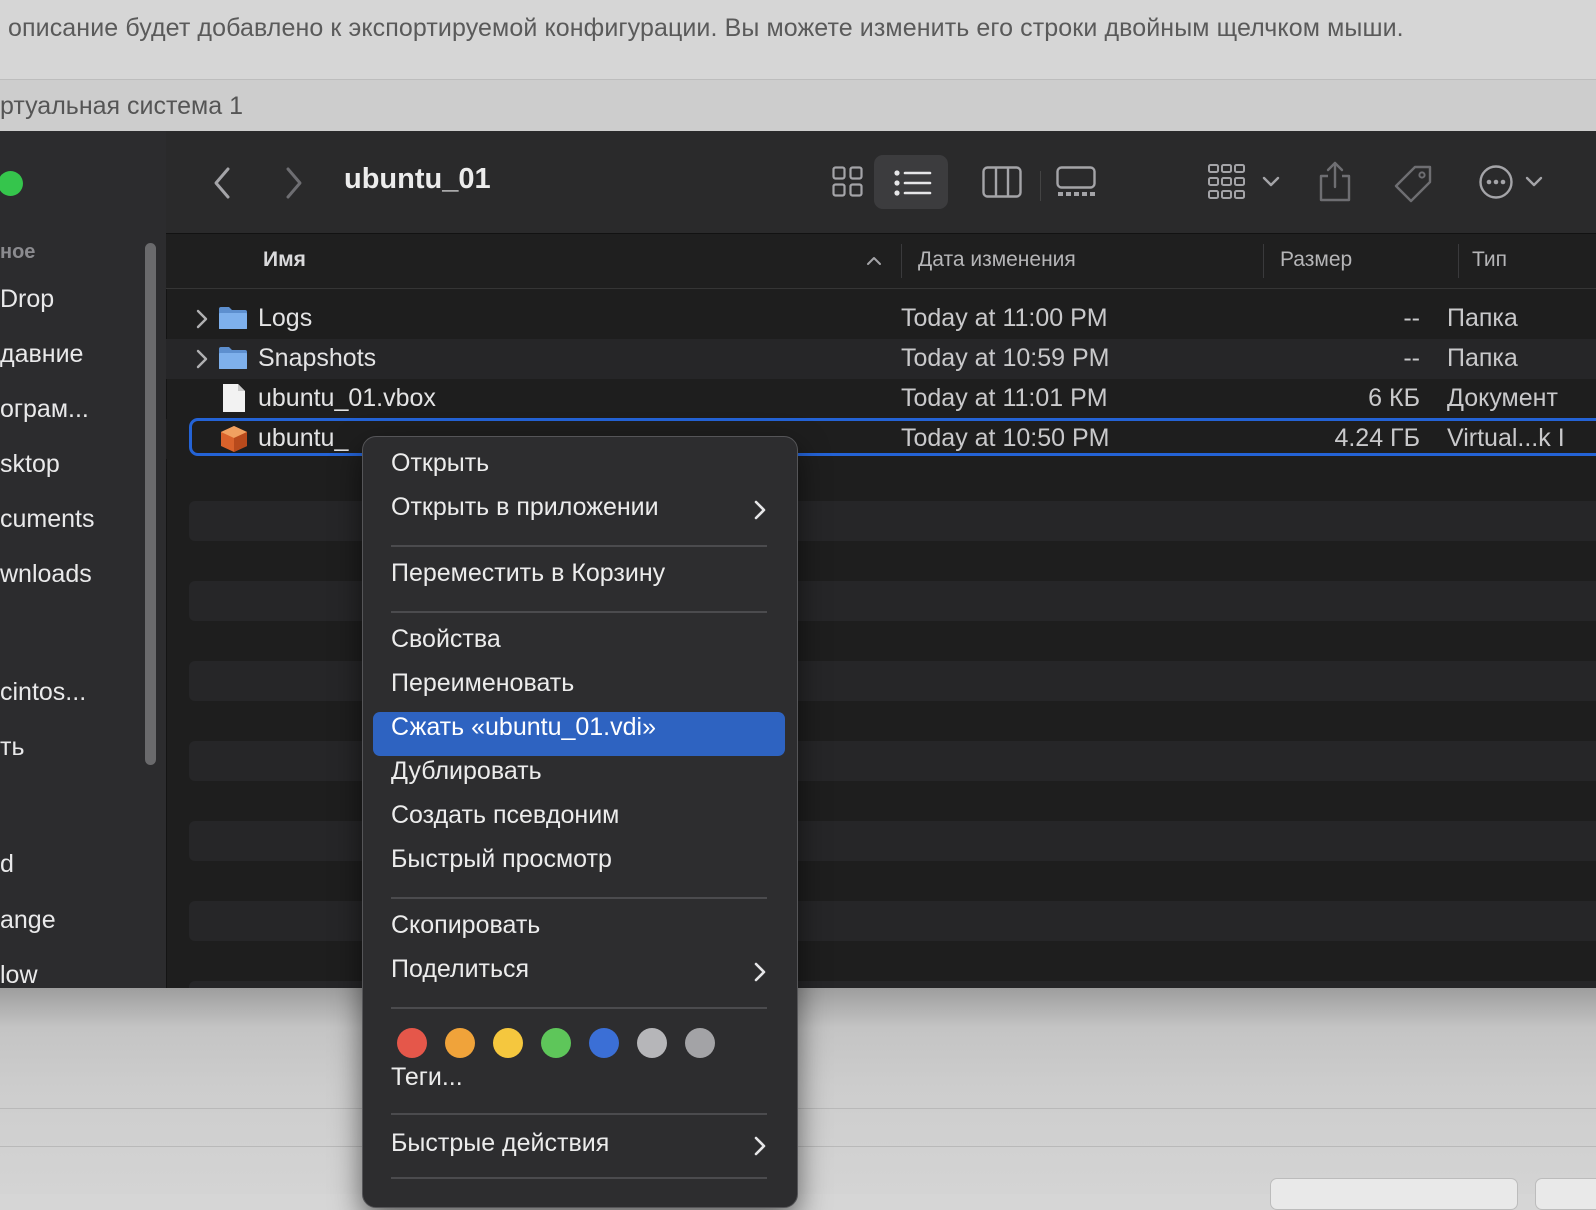 This screenshot has width=1596, height=1210. What do you see at coordinates (913, 183) in the screenshot?
I see `list-view-icon` at bounding box center [913, 183].